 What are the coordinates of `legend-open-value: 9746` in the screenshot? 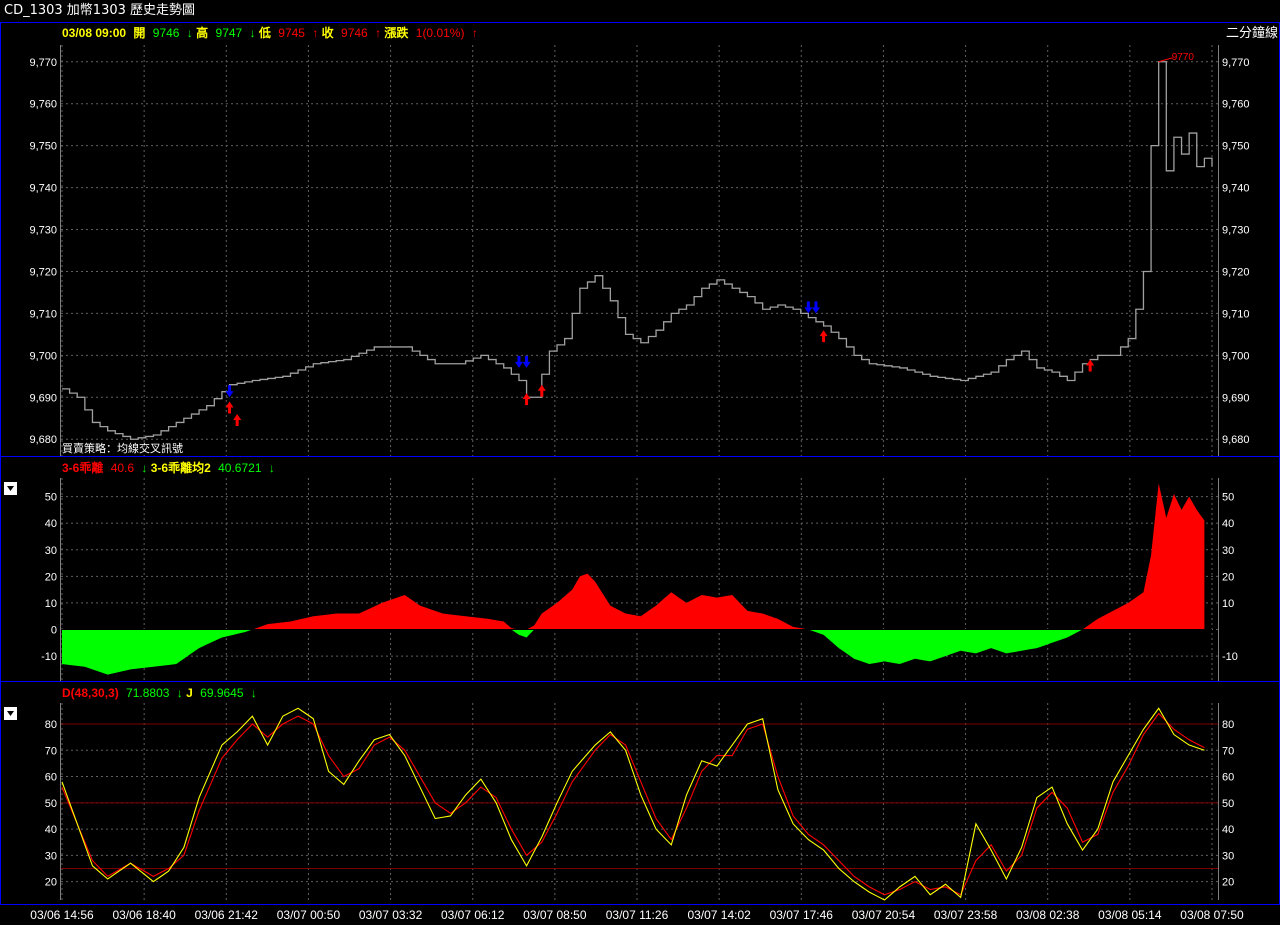 It's located at (166, 33).